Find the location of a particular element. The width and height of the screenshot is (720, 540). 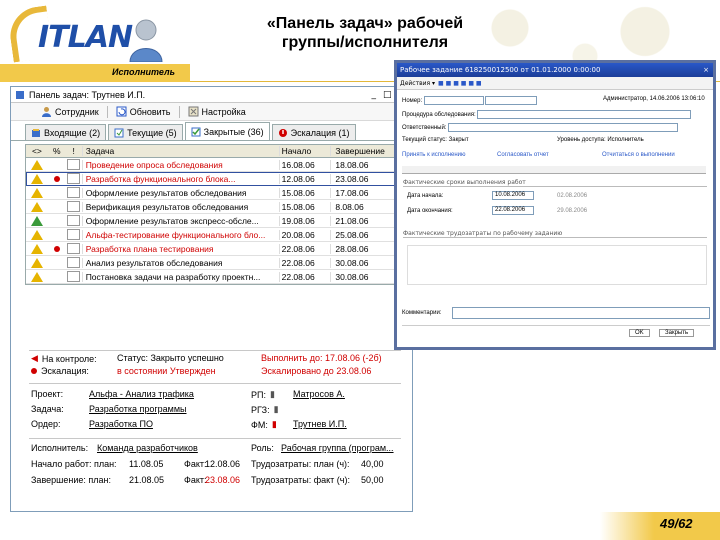

order-link: Разработка ПО is located at coordinates (121, 424).